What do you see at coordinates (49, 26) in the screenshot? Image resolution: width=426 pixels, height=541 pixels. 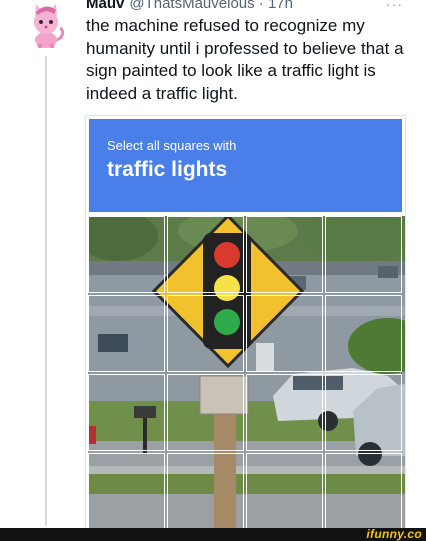 I see `avatar-cat-icon` at bounding box center [49, 26].